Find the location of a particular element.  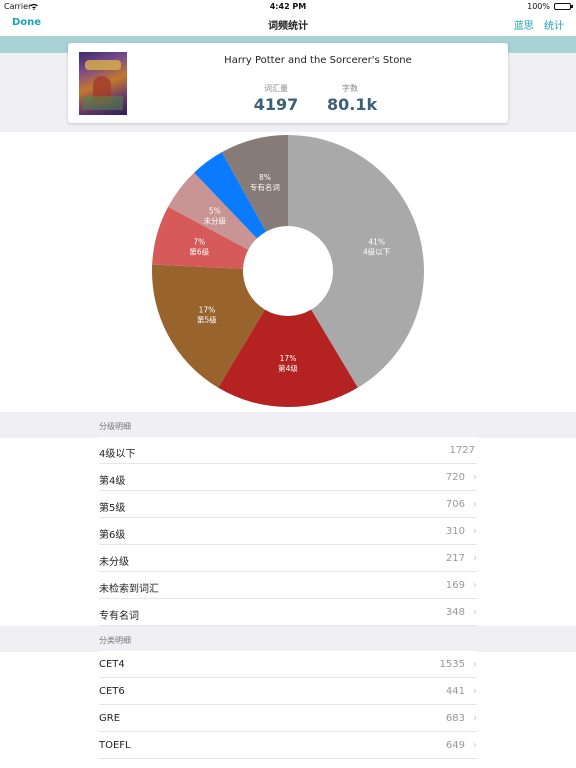

slice-percent-label: 7% is located at coordinates (199, 241).